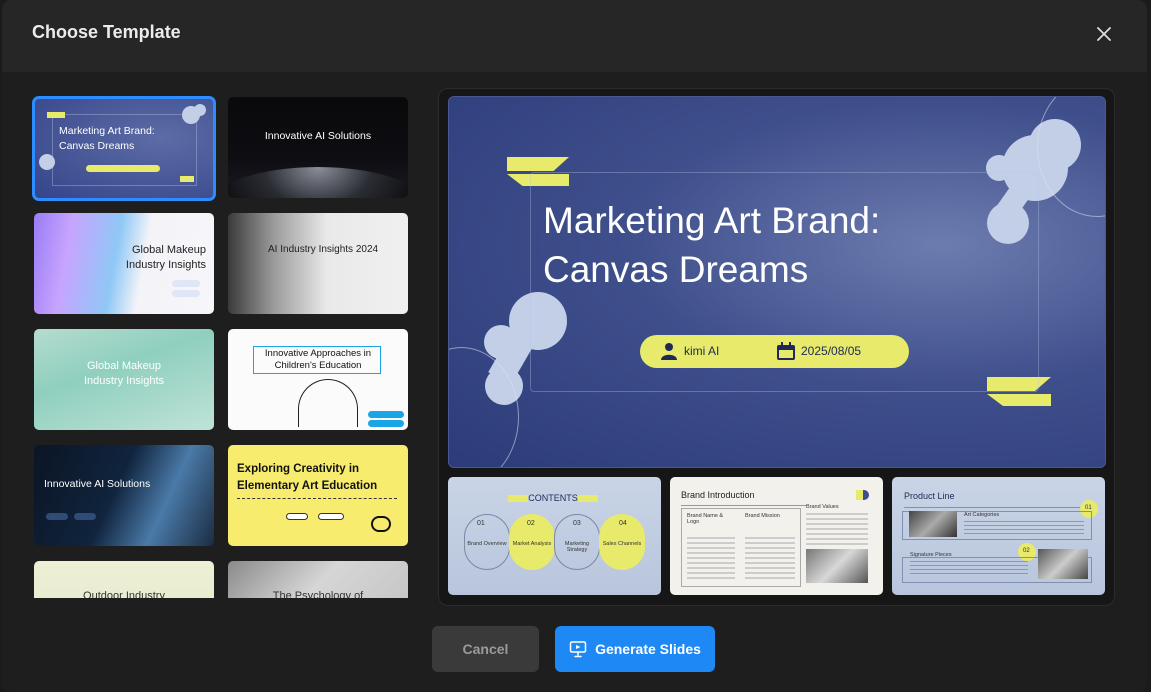  What do you see at coordinates (574, 36) in the screenshot?
I see `dialog-header: Choose Template` at bounding box center [574, 36].